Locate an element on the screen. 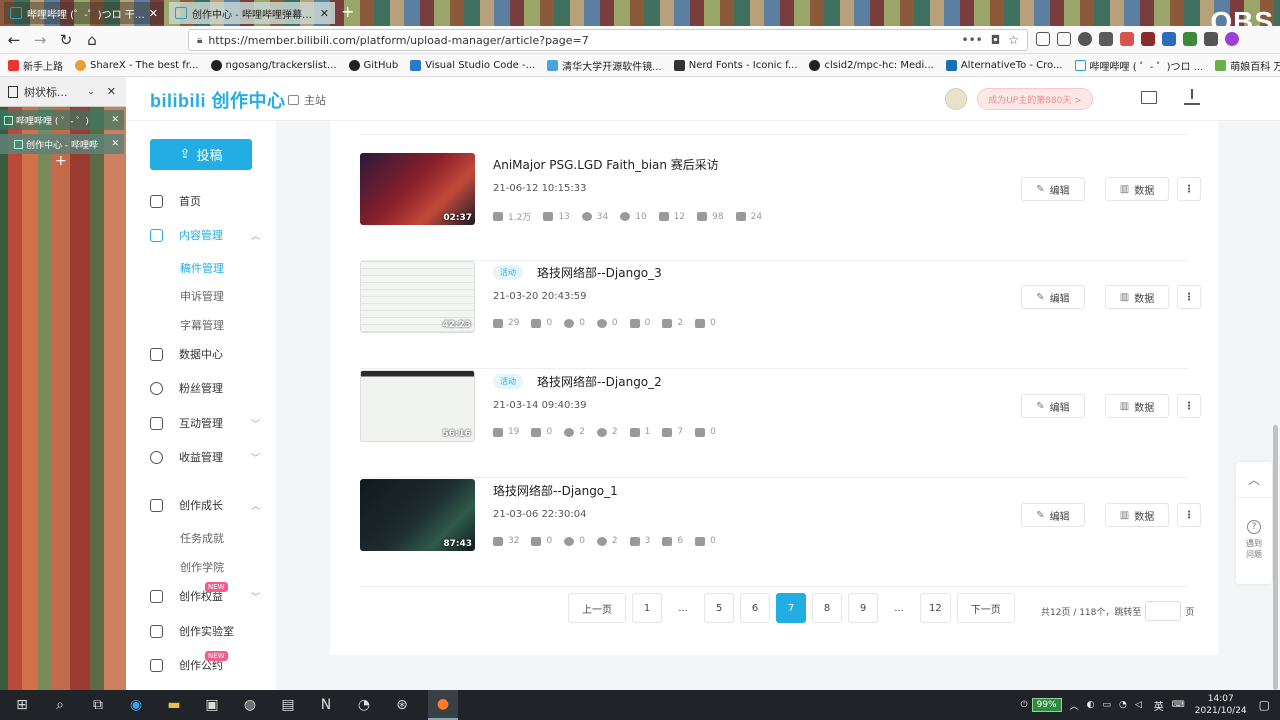  new-tab-button: + is located at coordinates (347, 12).